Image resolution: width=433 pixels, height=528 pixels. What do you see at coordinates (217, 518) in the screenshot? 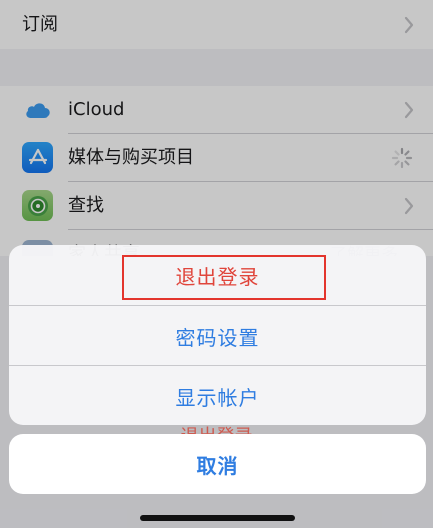
I see `home-indicator` at bounding box center [217, 518].